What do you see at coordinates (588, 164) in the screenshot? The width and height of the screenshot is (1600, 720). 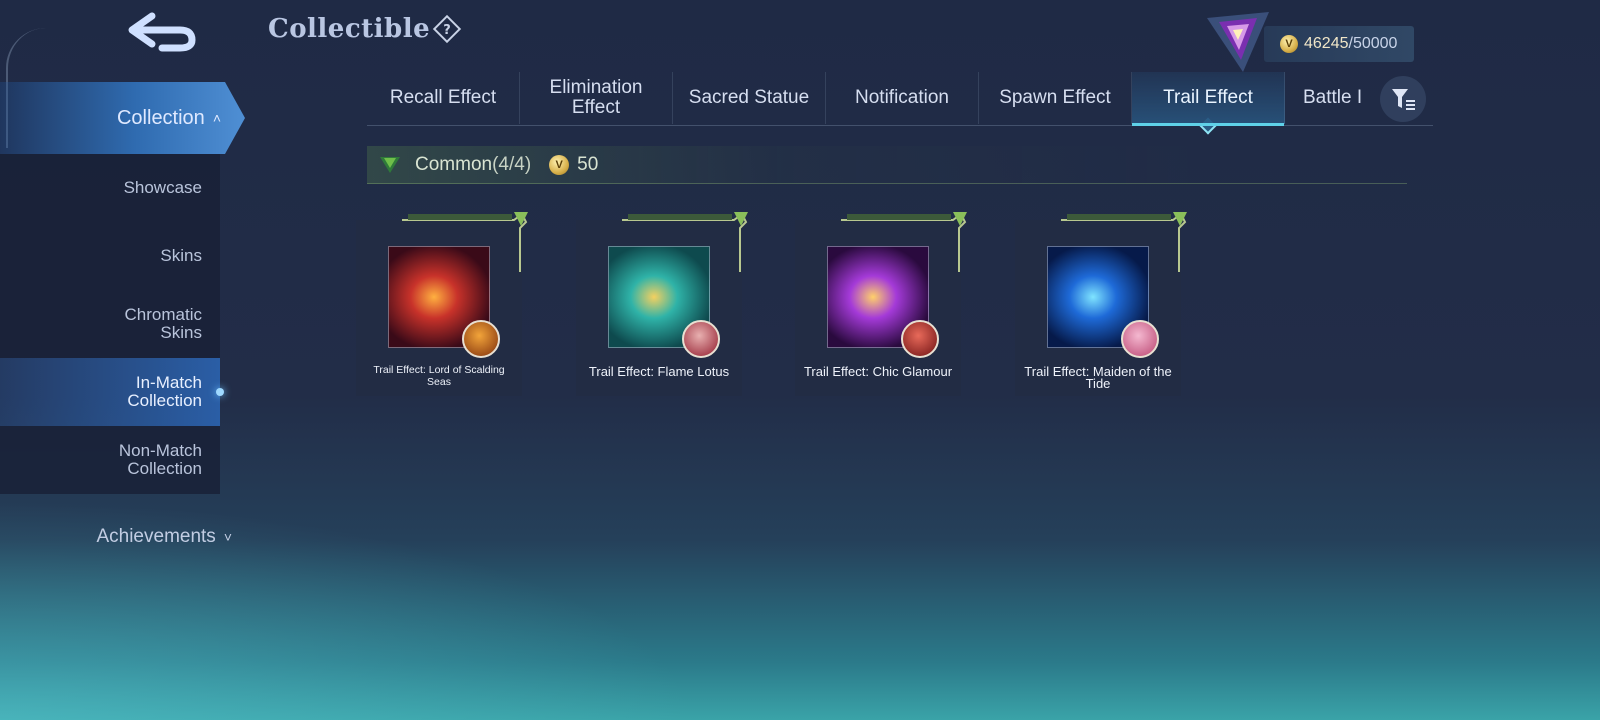 I see `rarity-points: 50` at bounding box center [588, 164].